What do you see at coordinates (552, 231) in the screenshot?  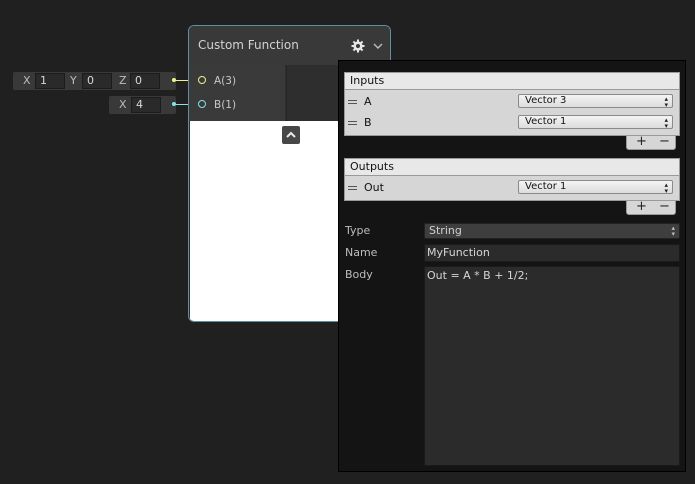 I see `type-dropdown: String ▴ ▾` at bounding box center [552, 231].